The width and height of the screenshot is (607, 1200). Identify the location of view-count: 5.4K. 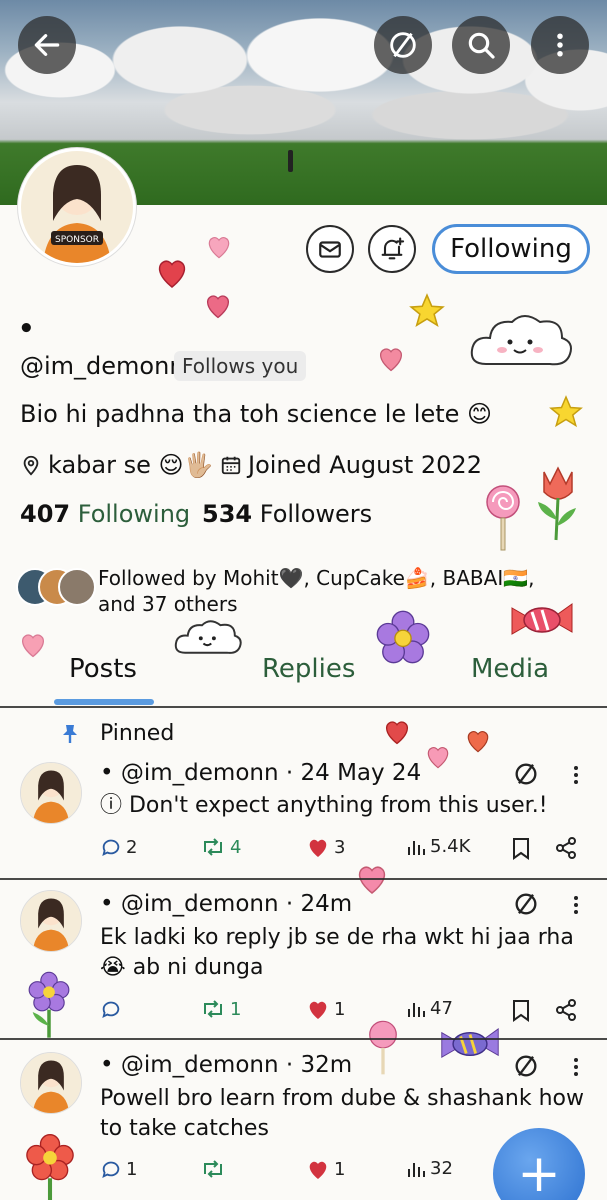
(450, 846).